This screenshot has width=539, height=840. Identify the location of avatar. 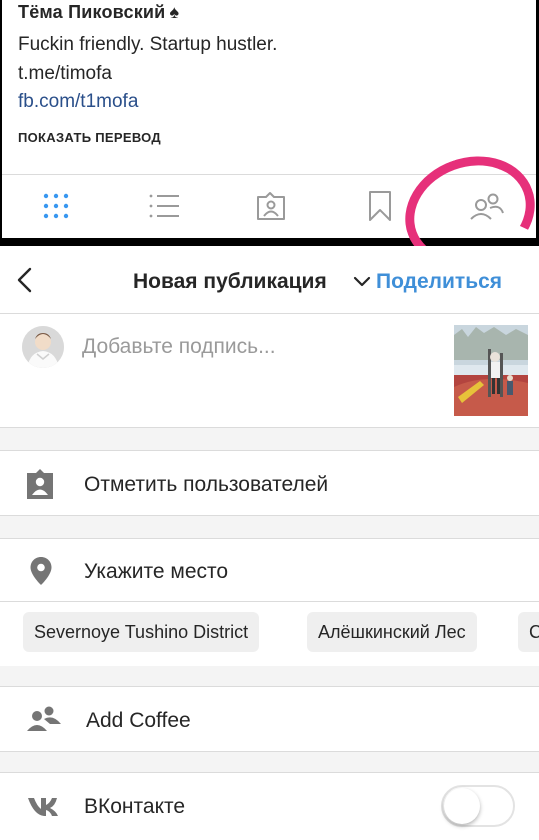
(43, 347).